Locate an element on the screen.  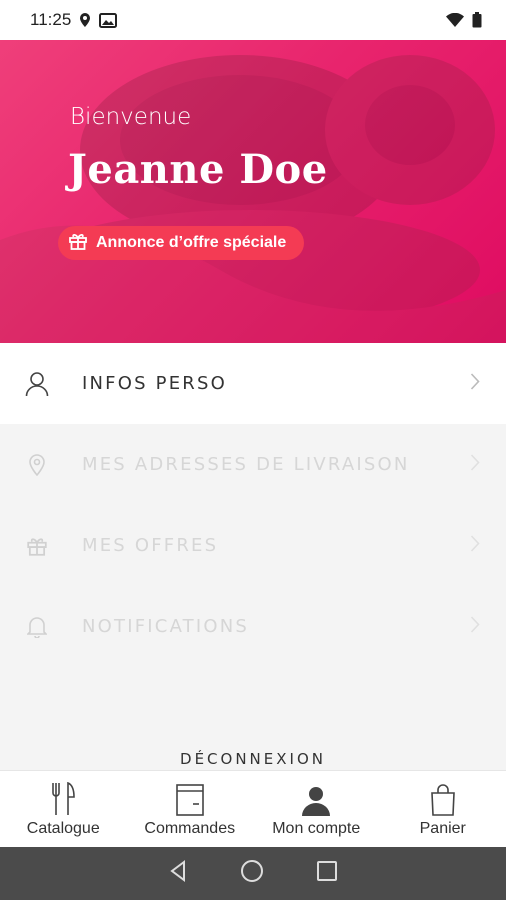
location-icon is located at coordinates (85, 20).